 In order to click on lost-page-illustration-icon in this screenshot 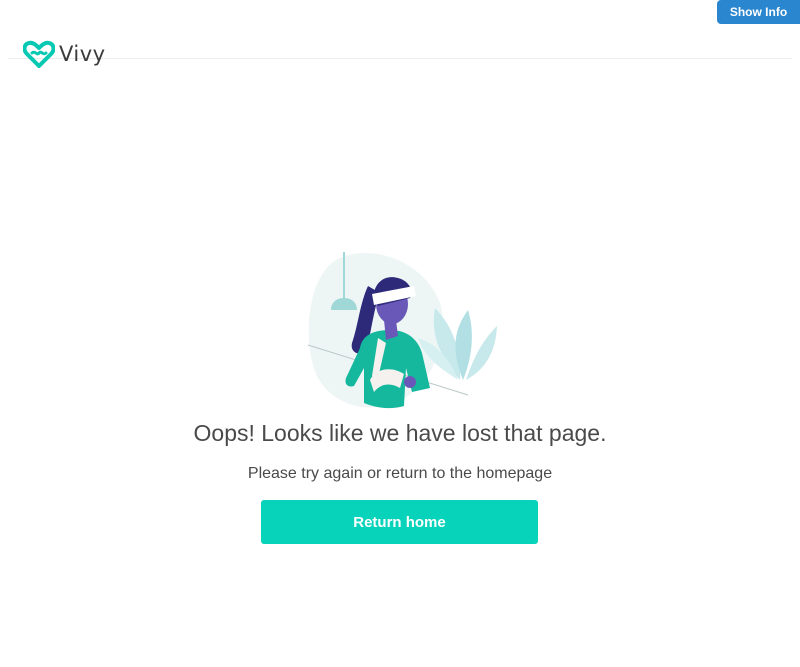, I will do `click(402, 330)`.